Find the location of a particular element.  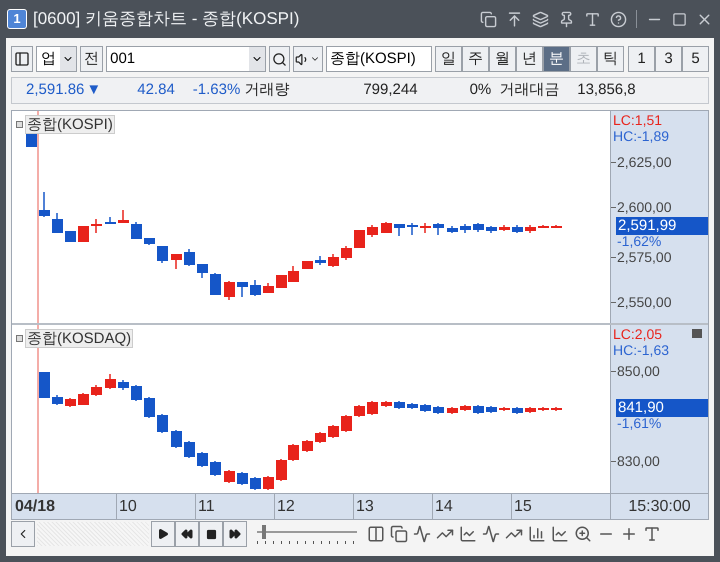

period-tab: 틱 is located at coordinates (610, 59).